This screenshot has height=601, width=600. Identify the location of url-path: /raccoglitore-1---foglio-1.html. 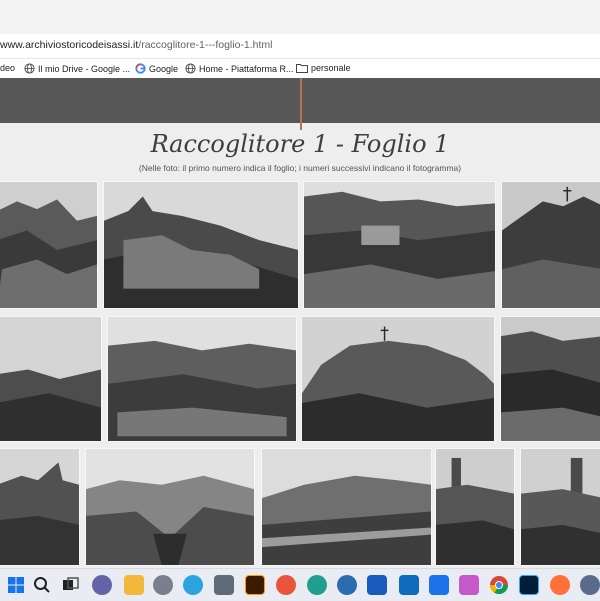
(205, 45).